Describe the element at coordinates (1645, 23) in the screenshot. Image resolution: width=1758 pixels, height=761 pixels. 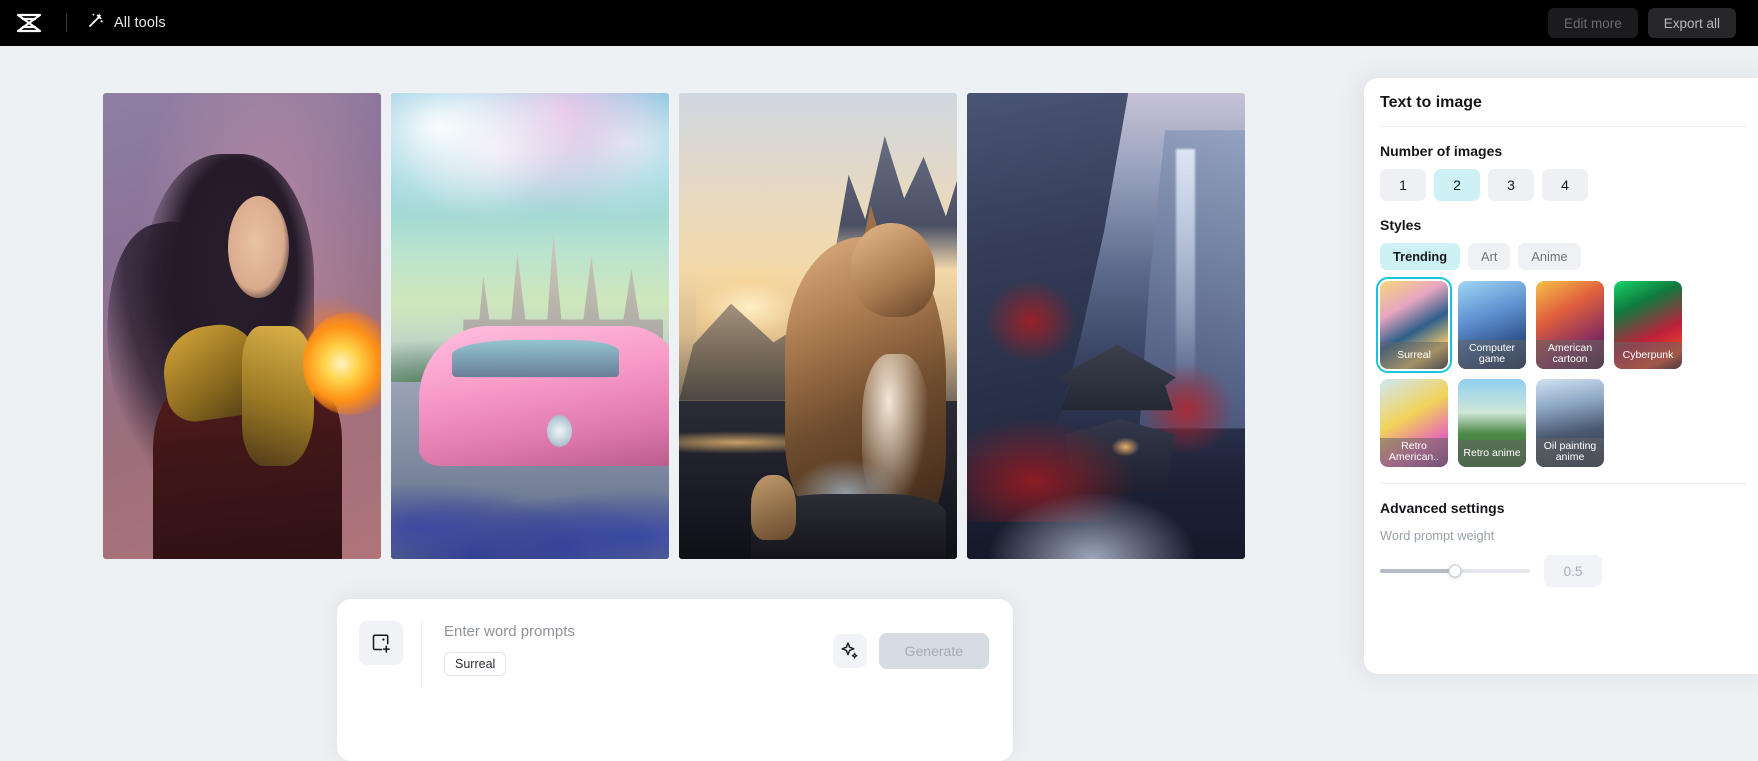
I see `topbar-actions: Edit more Export all` at that location.